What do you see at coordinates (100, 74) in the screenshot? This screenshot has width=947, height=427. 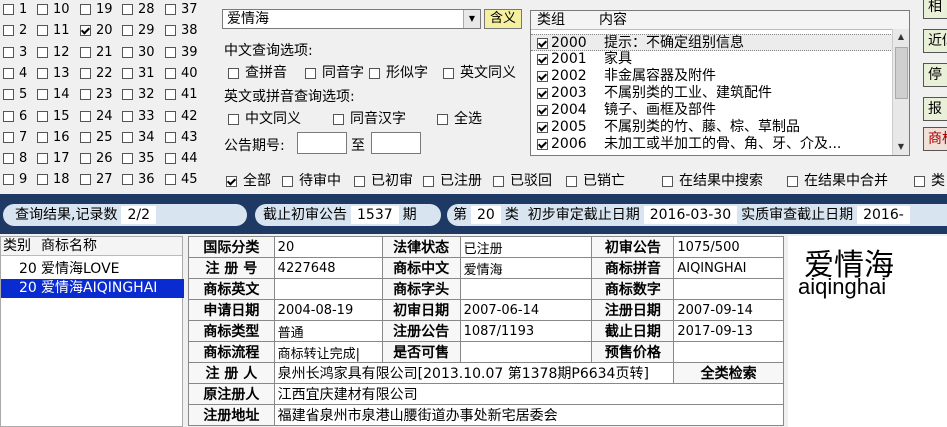 I see `class-checkbox-22: 22` at bounding box center [100, 74].